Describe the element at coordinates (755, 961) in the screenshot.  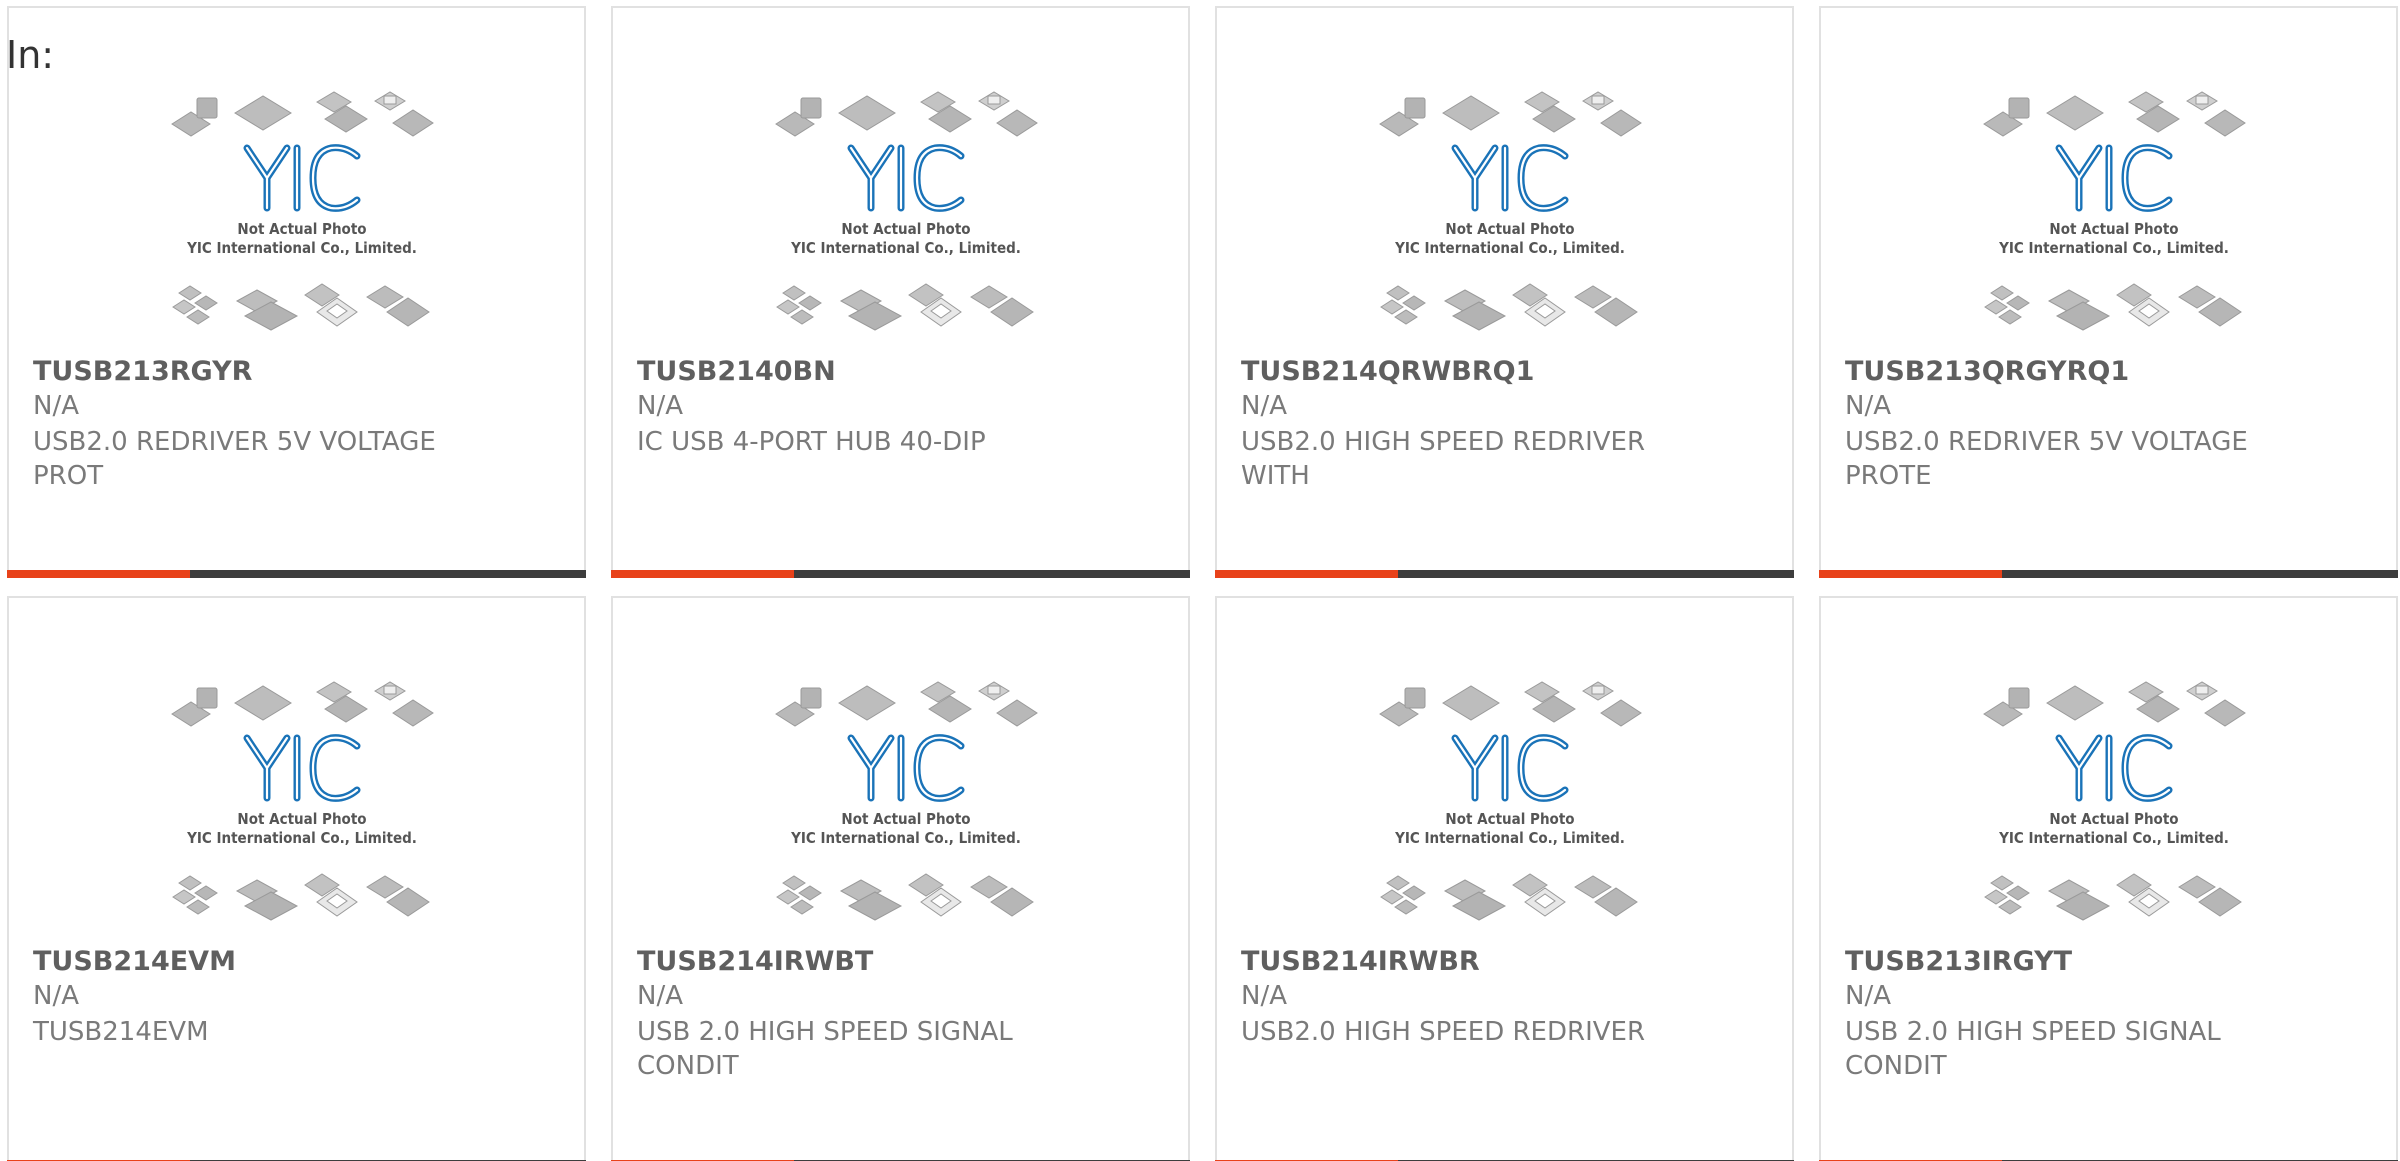
I see `part-number-link: TUSB214IRWBT` at that location.